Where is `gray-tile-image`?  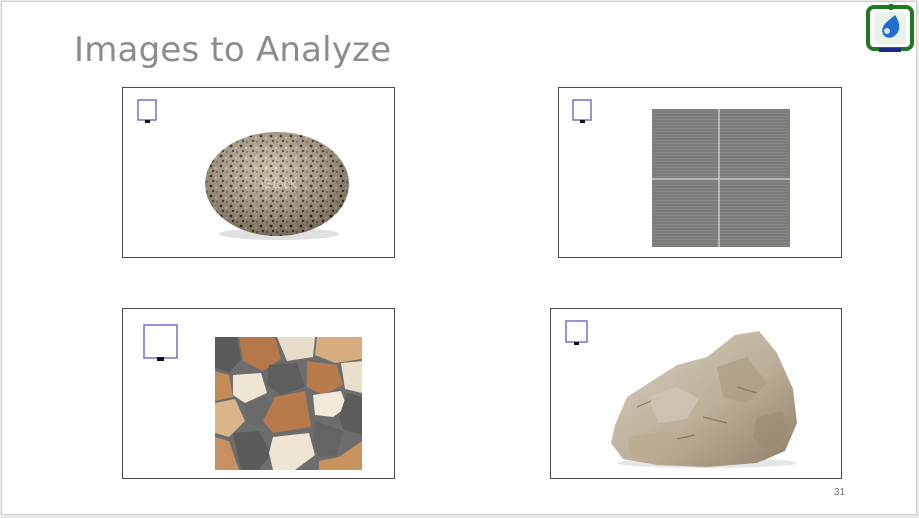 gray-tile-image is located at coordinates (721, 178).